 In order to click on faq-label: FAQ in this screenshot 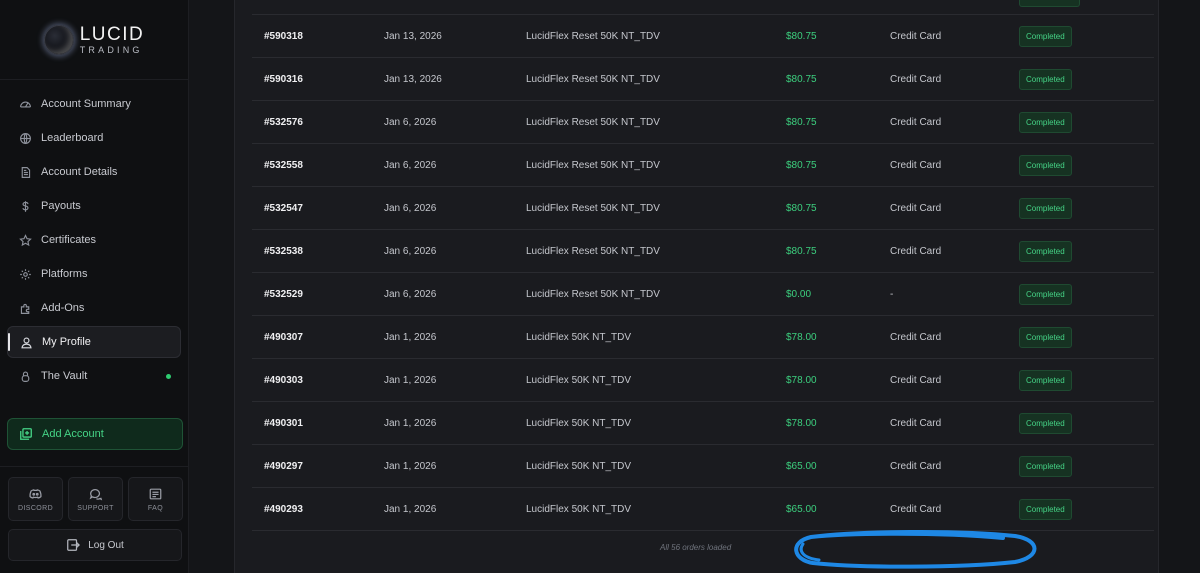, I will do `click(155, 508)`.